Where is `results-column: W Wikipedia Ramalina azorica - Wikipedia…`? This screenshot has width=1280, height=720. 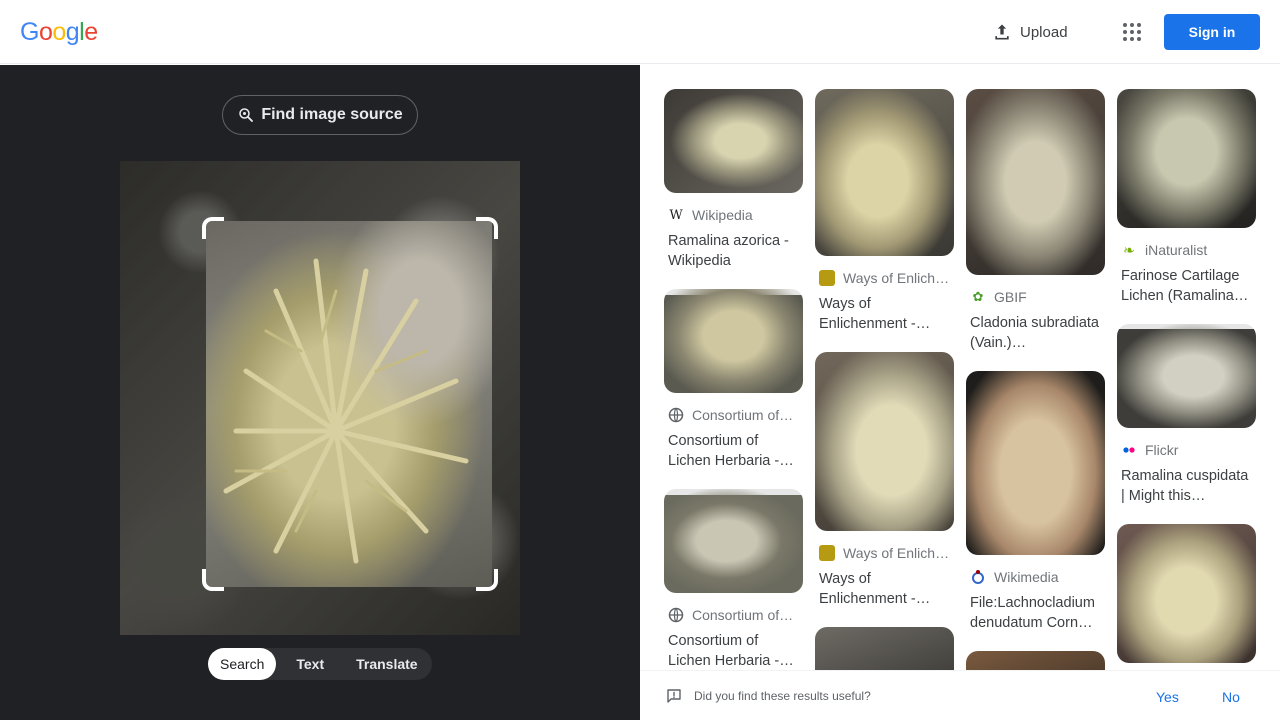 results-column: W Wikipedia Ramalina azorica - Wikipedia… is located at coordinates (733, 379).